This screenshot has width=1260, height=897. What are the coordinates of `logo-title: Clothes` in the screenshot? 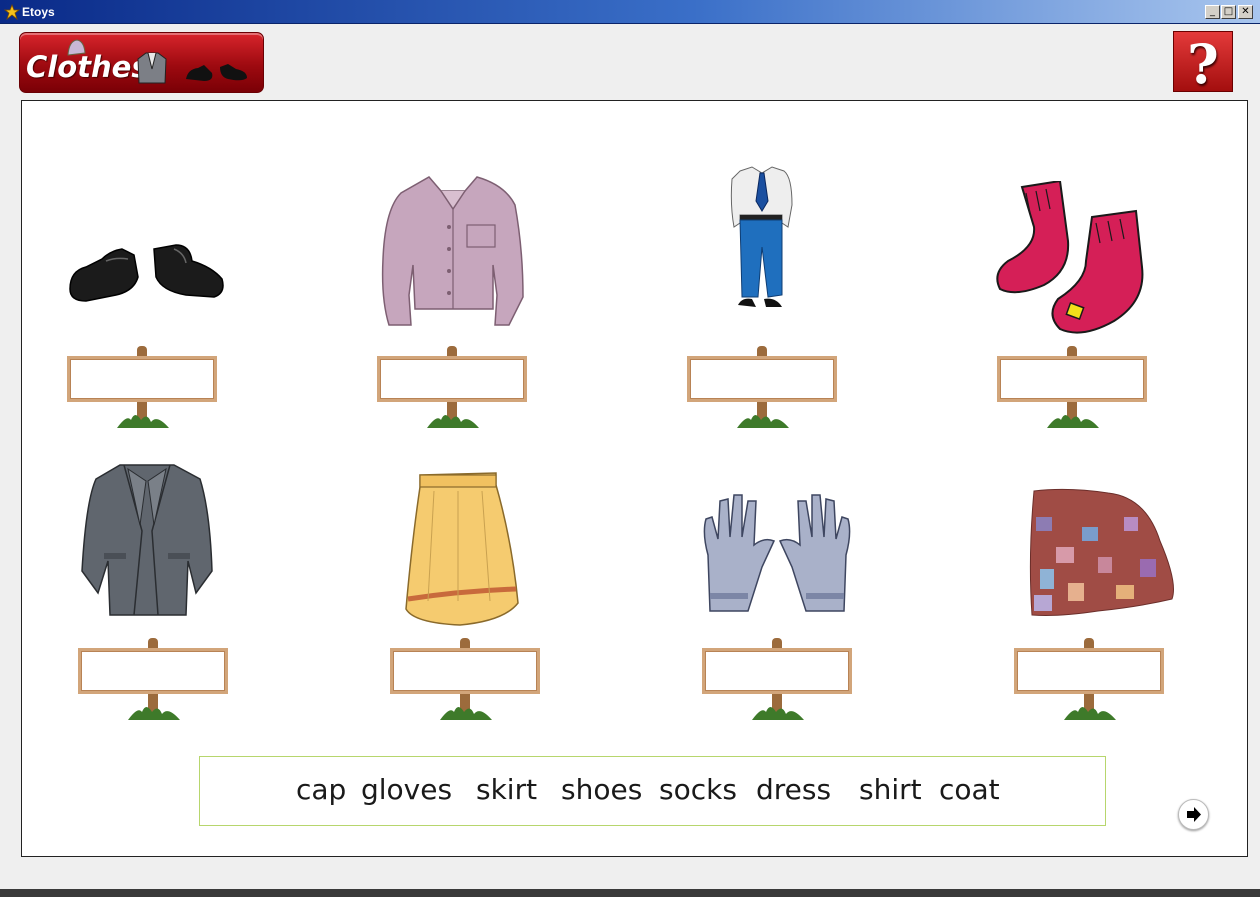 It's located at (87, 67).